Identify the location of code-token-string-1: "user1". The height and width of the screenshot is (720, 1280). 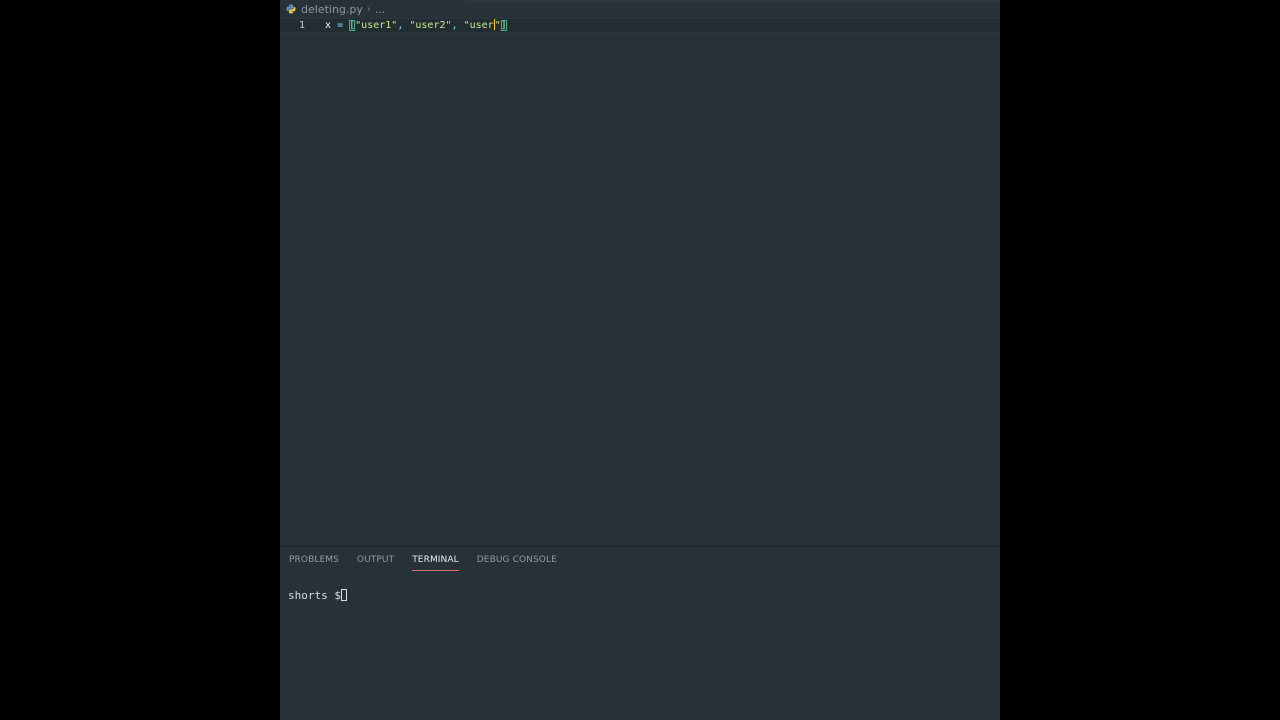
(376, 25).